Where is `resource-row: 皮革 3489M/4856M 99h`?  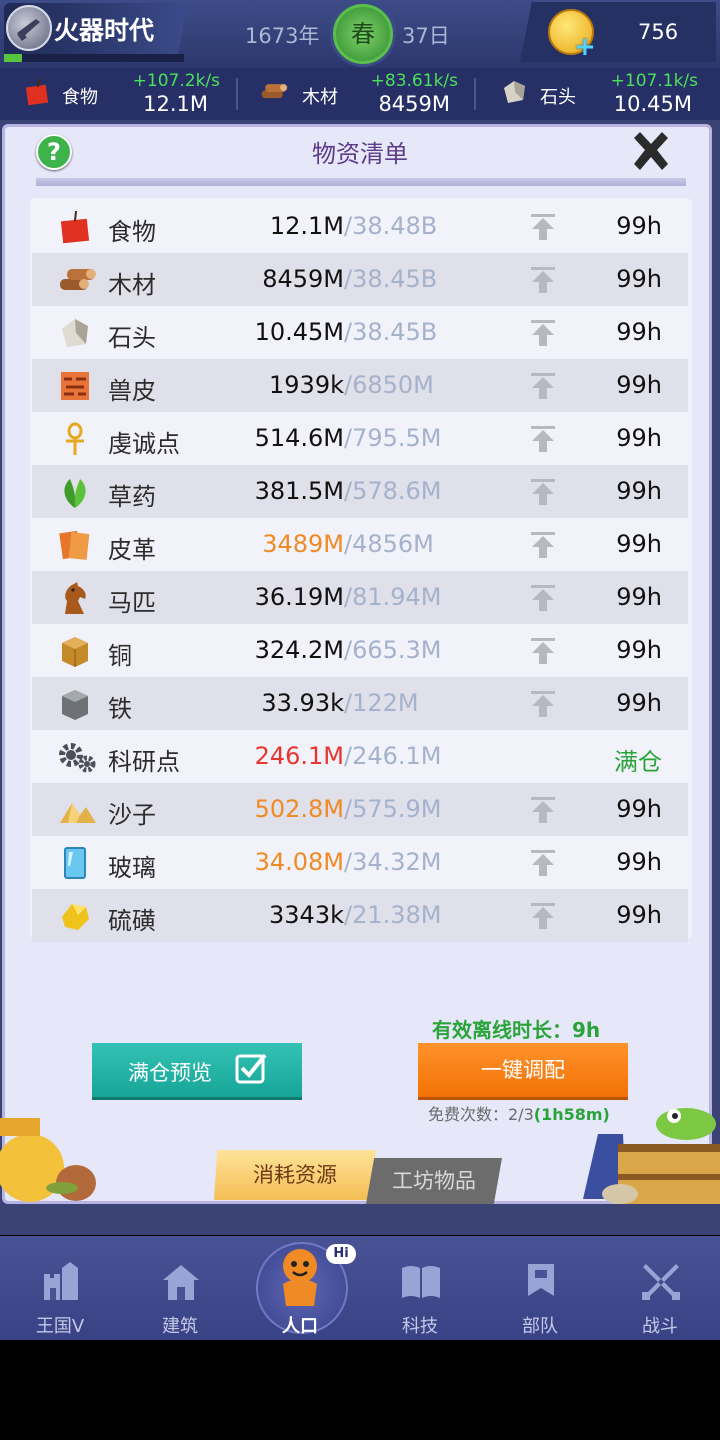 resource-row: 皮革 3489M/4856M 99h is located at coordinates (360, 544).